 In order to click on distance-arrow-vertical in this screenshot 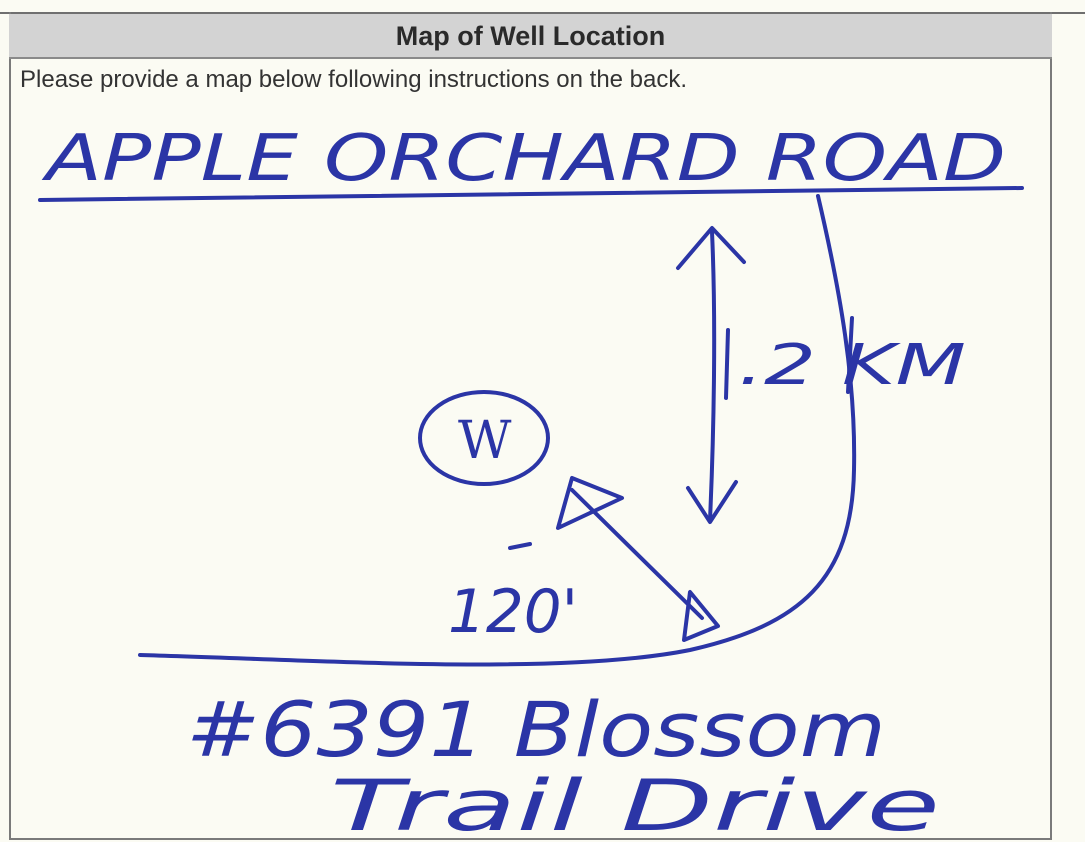, I will do `click(712, 376)`.